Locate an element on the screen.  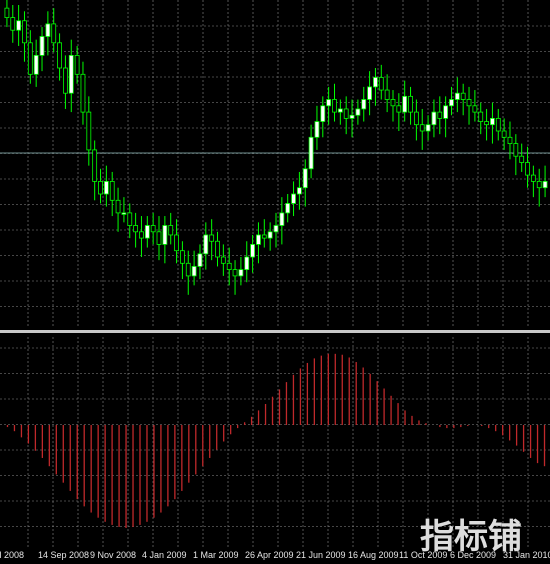
x-axis-label: 14 Sep 2008 is located at coordinates (63, 555).